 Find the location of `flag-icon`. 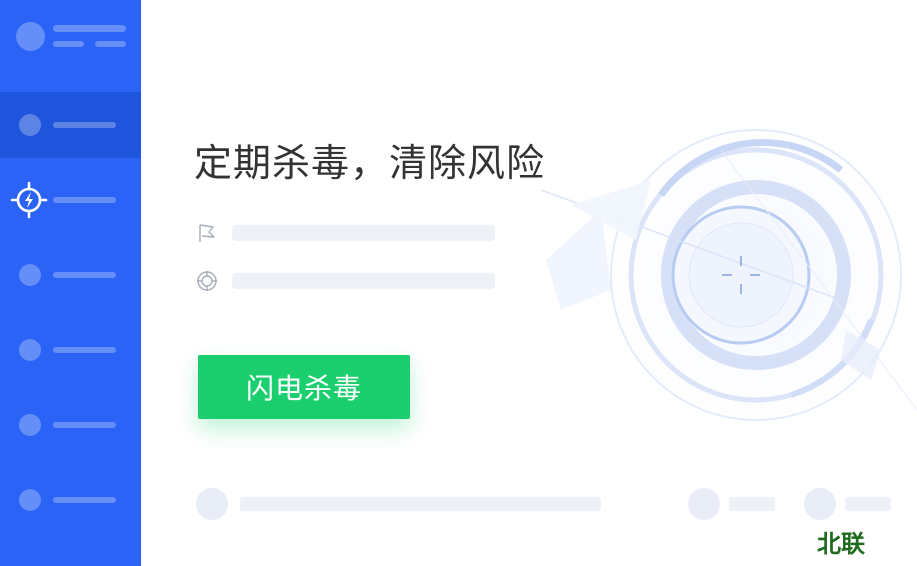

flag-icon is located at coordinates (207, 233).